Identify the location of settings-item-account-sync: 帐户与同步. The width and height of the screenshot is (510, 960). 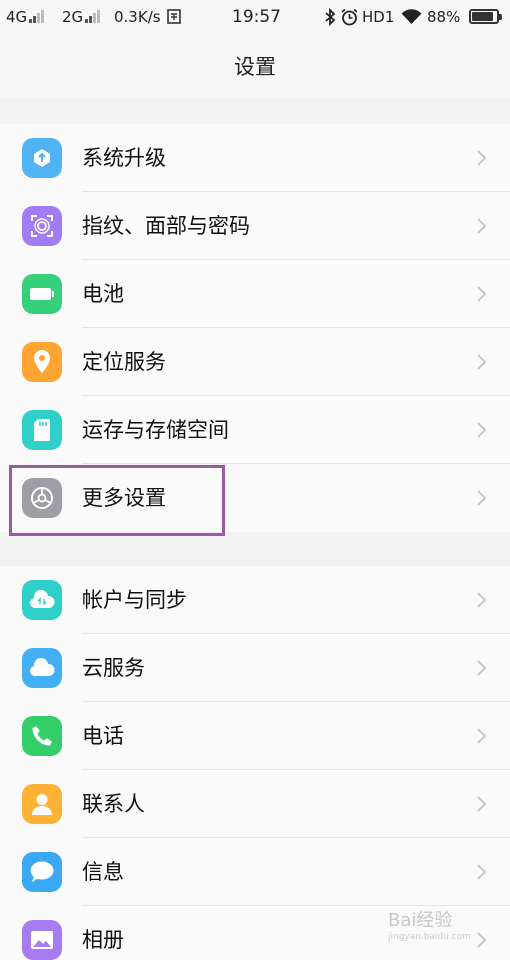
(255, 600).